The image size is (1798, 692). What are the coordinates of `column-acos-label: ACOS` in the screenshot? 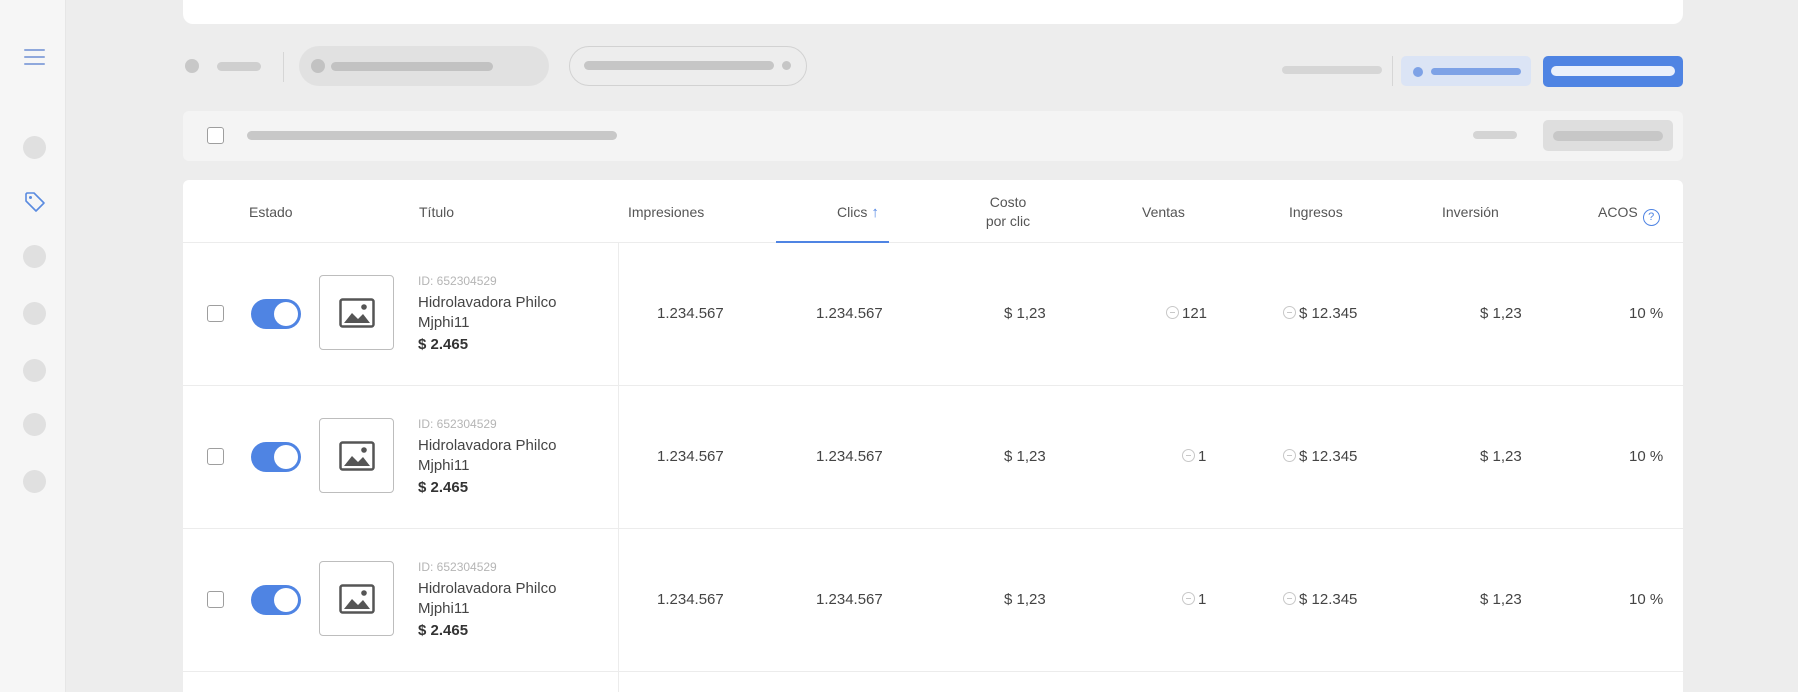 It's located at (1618, 212).